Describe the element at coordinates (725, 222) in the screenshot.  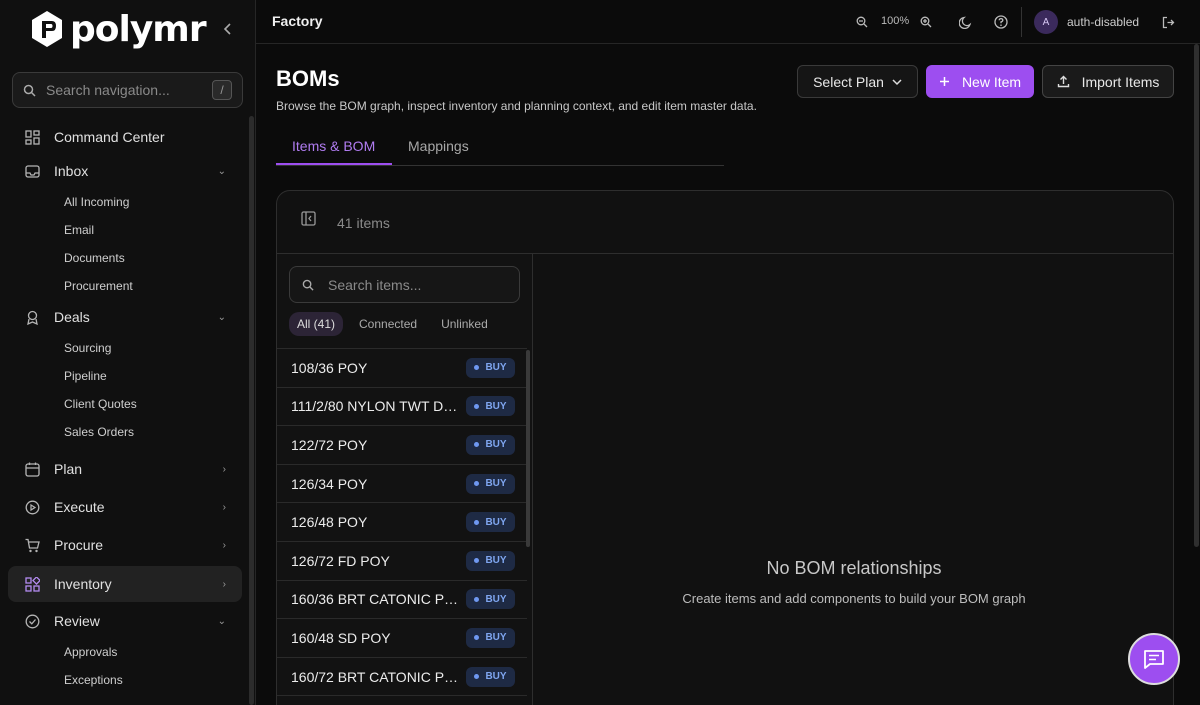
I see `panel-header: 41 items` at that location.